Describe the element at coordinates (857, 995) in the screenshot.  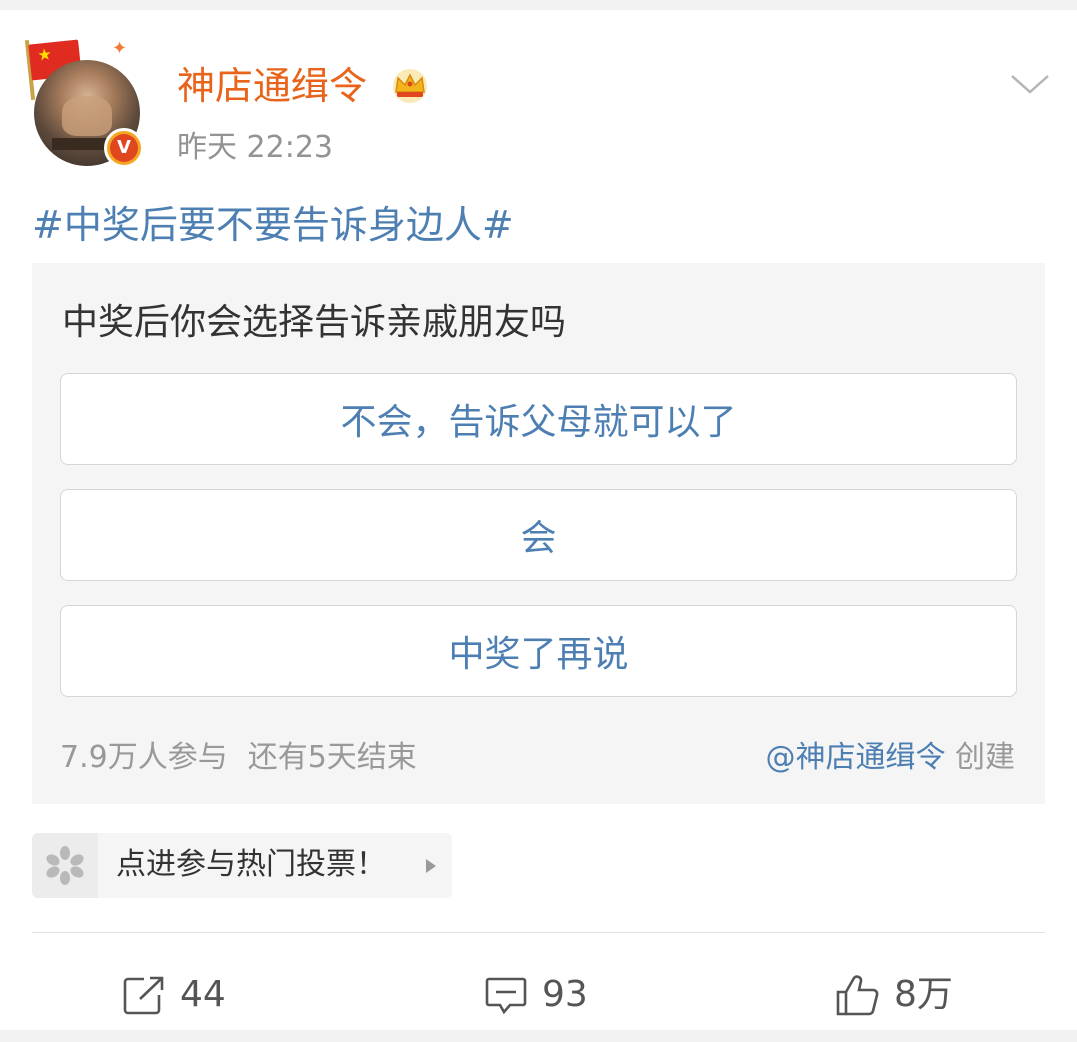
I see `thumbs-up-icon` at that location.